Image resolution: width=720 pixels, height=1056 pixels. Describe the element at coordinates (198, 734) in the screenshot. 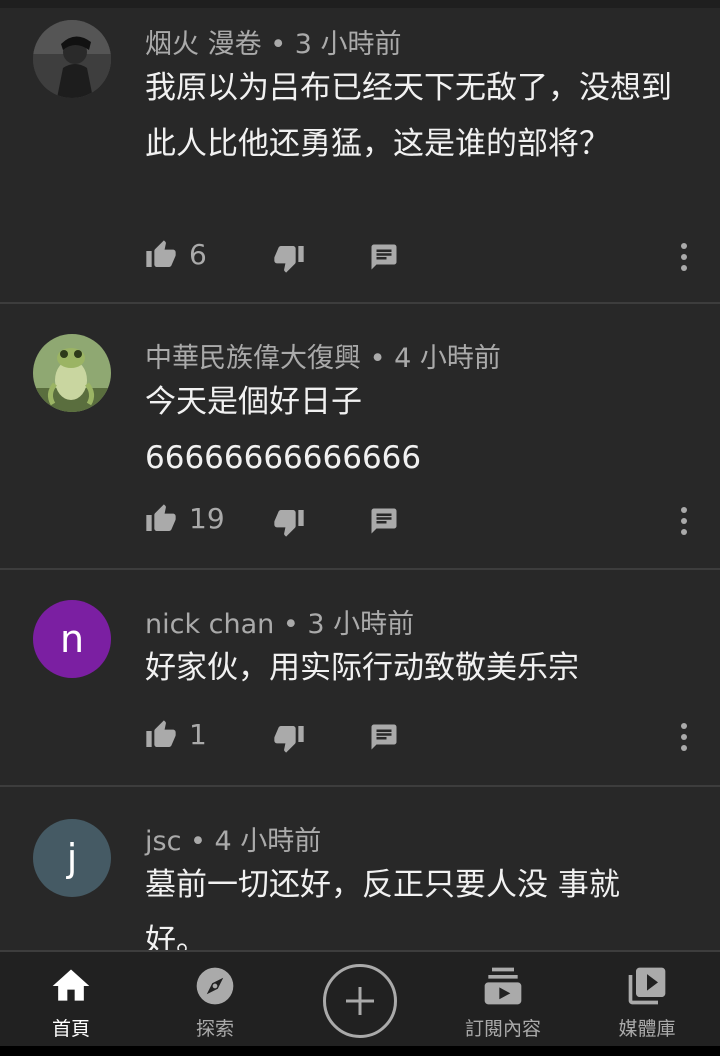

I see `like-count: 1` at that location.